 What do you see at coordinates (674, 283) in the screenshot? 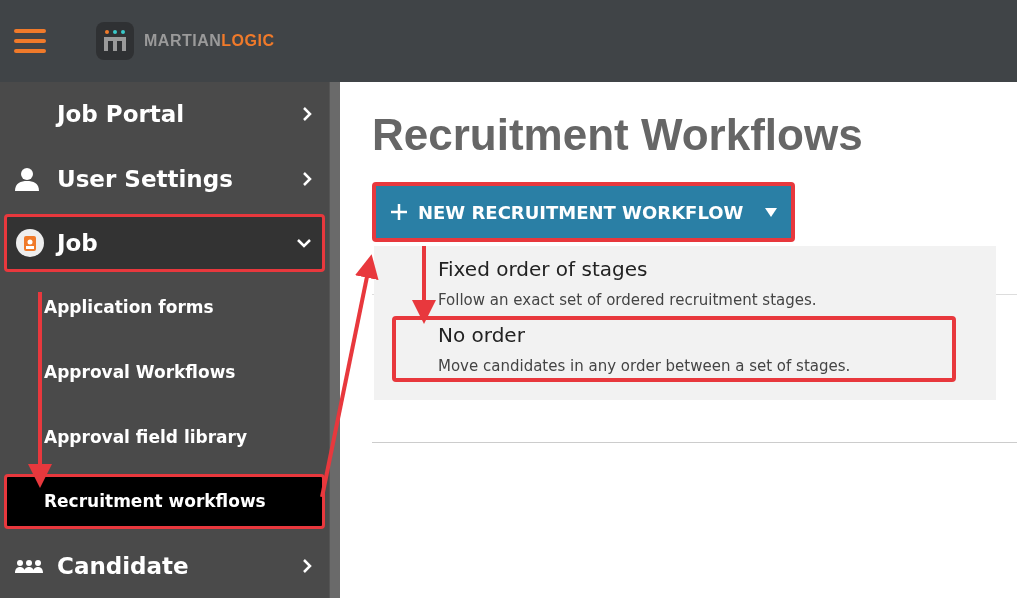
I see `menu-option: Fixed order of stages Follow an exact set of ordered recruitment stages.` at bounding box center [674, 283].